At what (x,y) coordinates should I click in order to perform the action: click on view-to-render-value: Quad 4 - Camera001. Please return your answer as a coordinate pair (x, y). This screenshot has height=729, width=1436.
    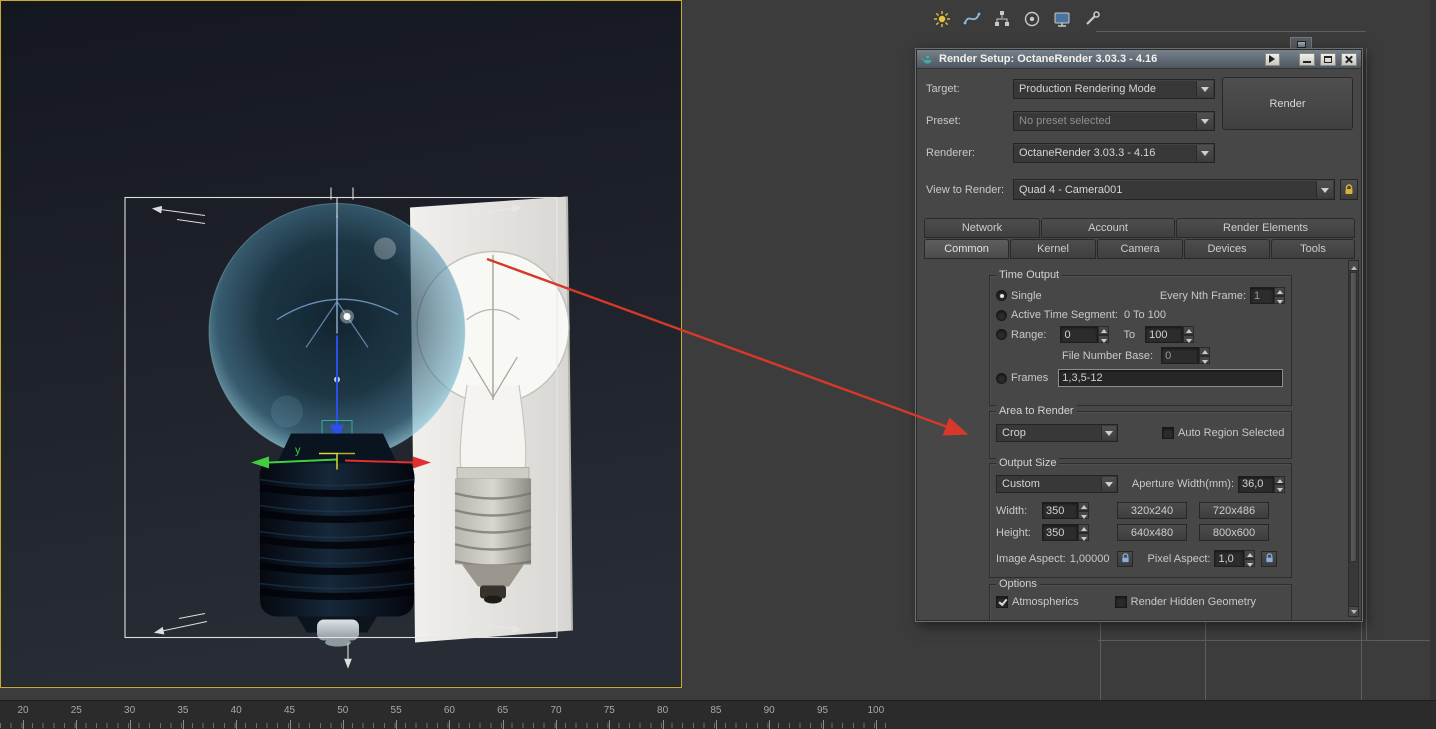
    Looking at the image, I should click on (1071, 189).